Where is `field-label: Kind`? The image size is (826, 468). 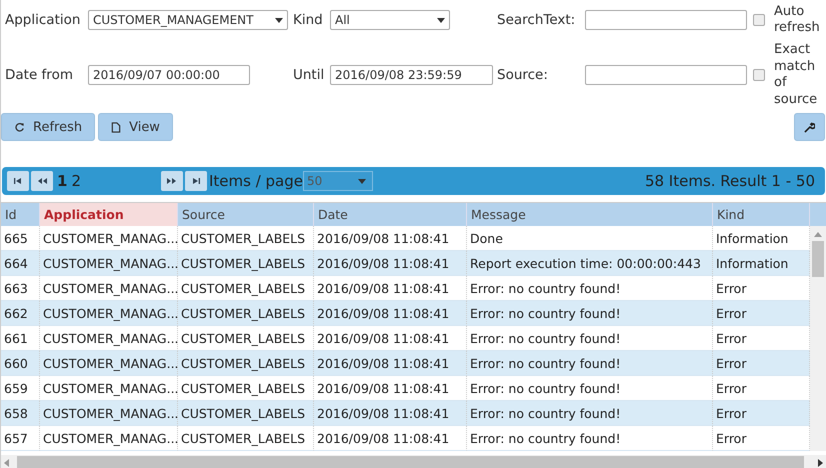
field-label: Kind is located at coordinates (308, 20).